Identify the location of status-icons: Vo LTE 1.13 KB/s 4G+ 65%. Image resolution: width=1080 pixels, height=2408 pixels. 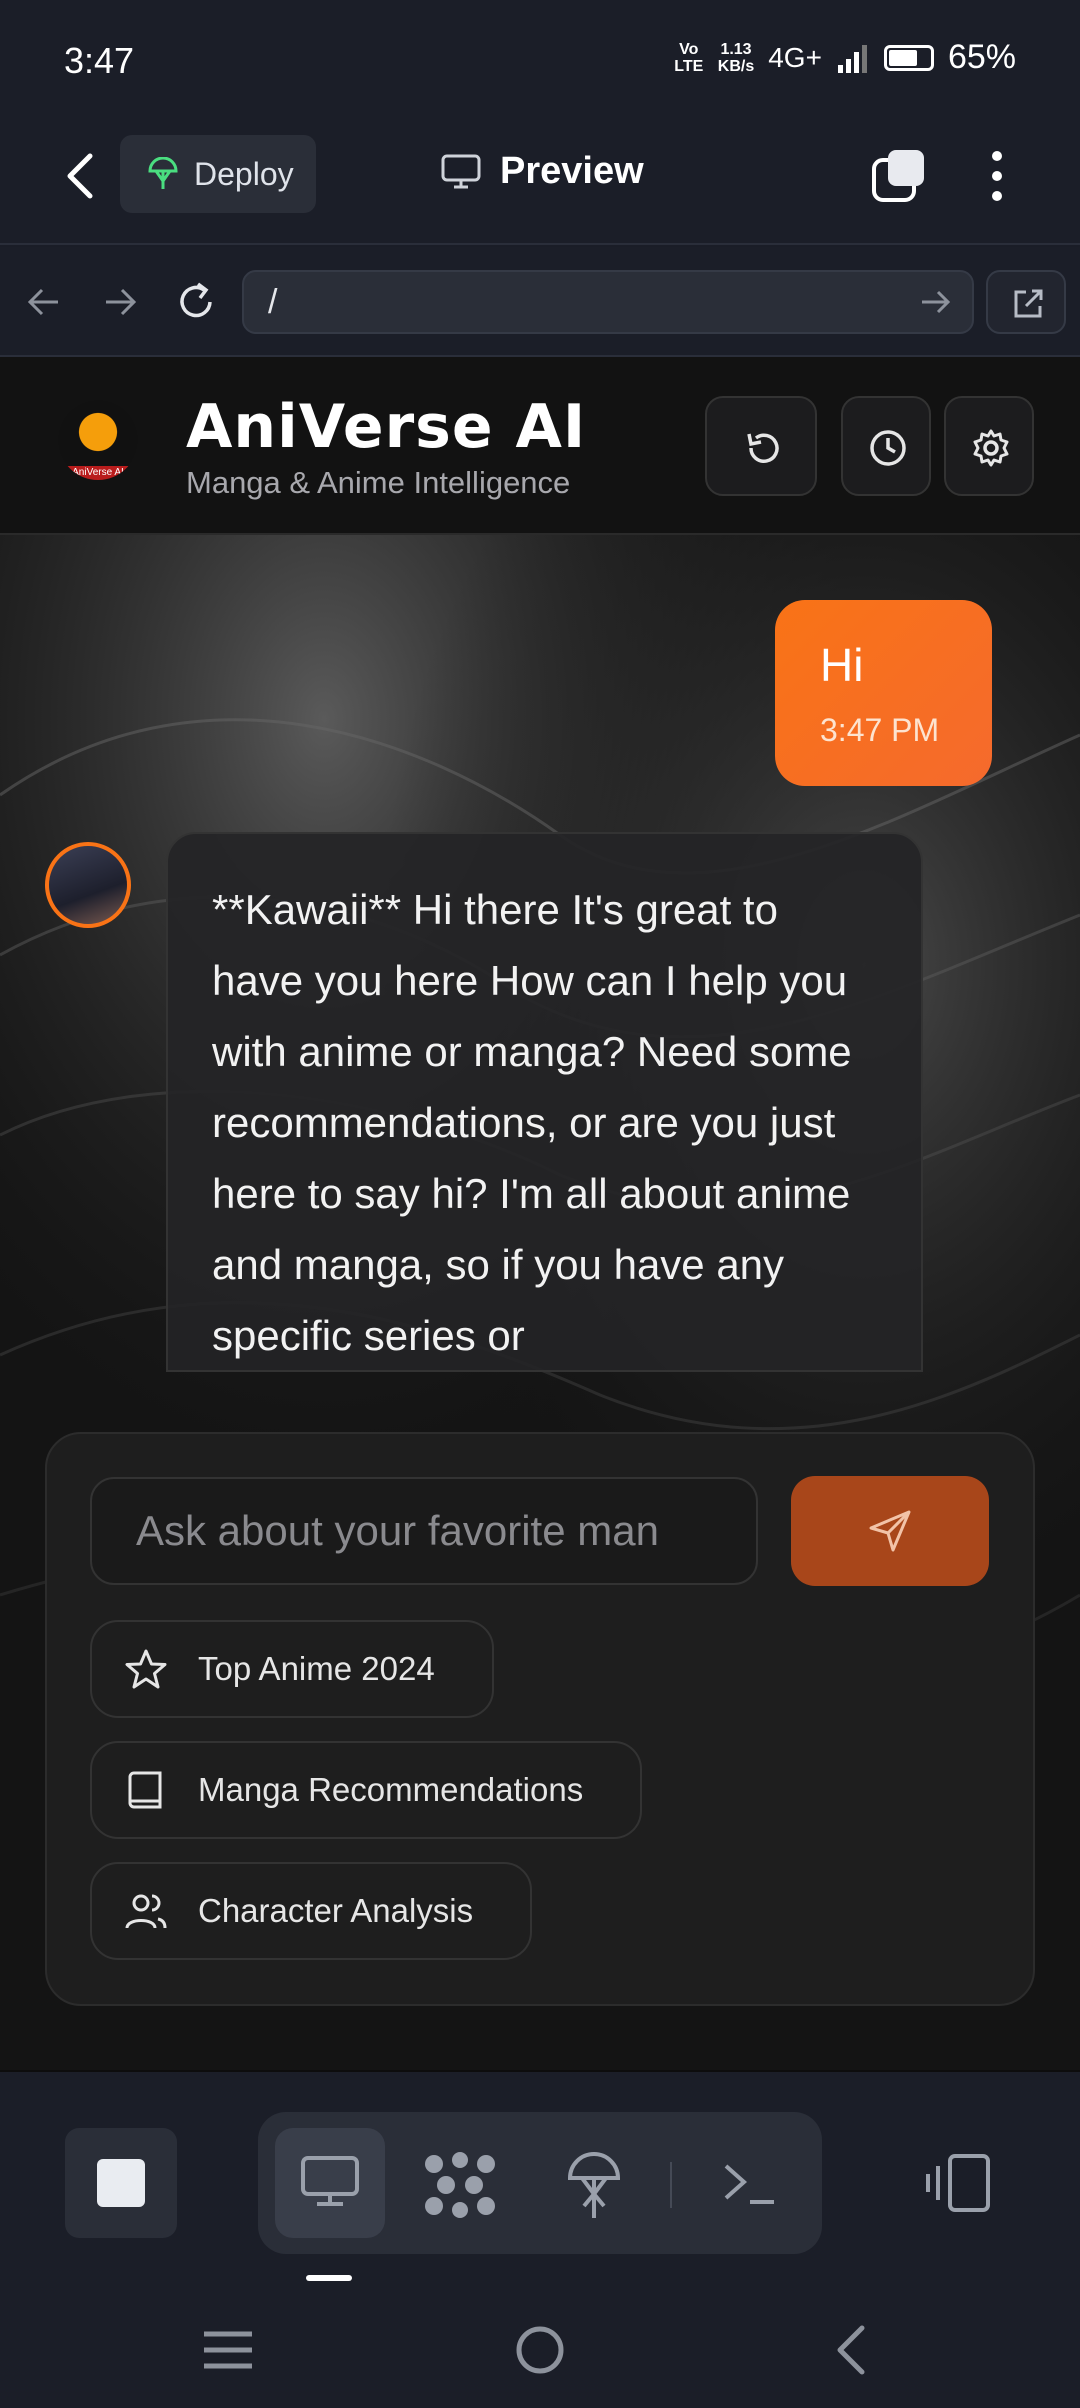
(845, 57).